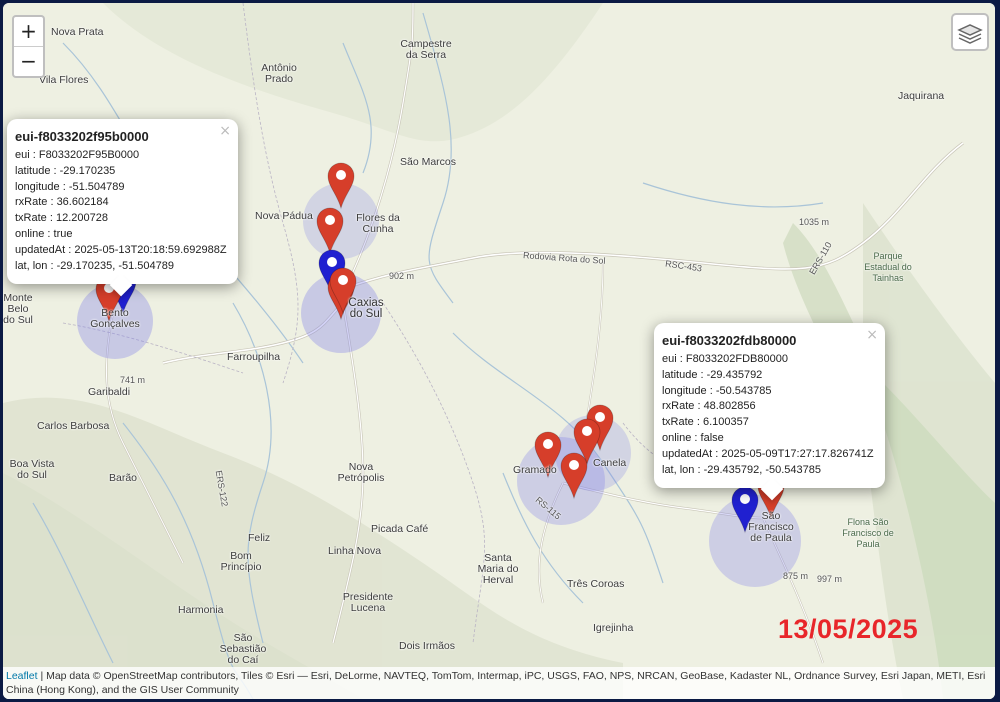 The image size is (1000, 702). I want to click on place-label: Presidente Lucena, so click(368, 602).